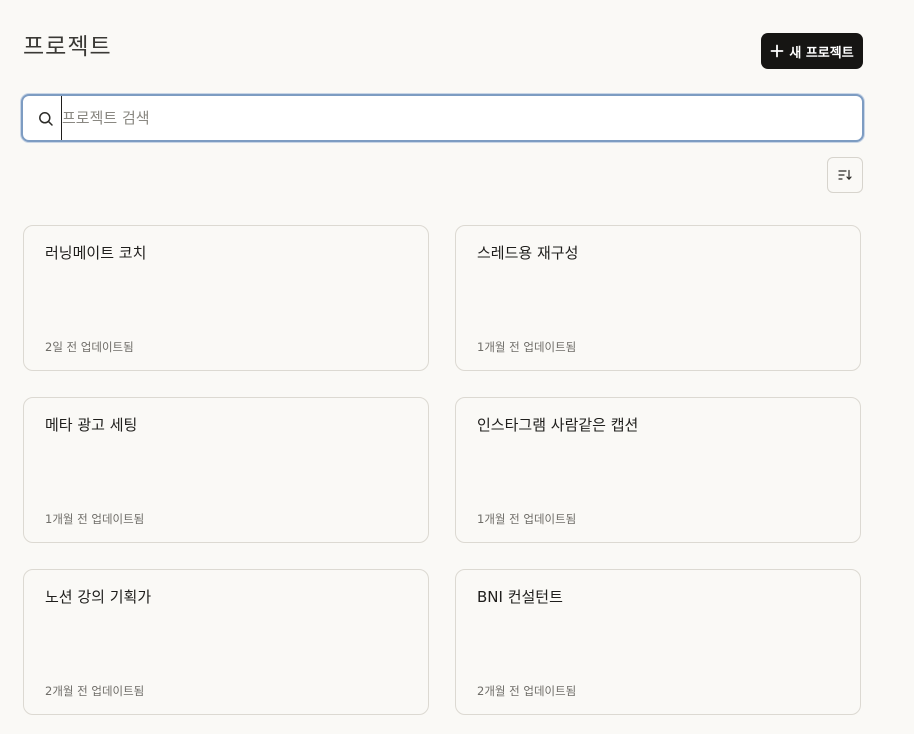 The width and height of the screenshot is (914, 734). Describe the element at coordinates (658, 298) in the screenshot. I see `project-card: 스레드용 재구성 1개월 전 업데이트됨` at that location.